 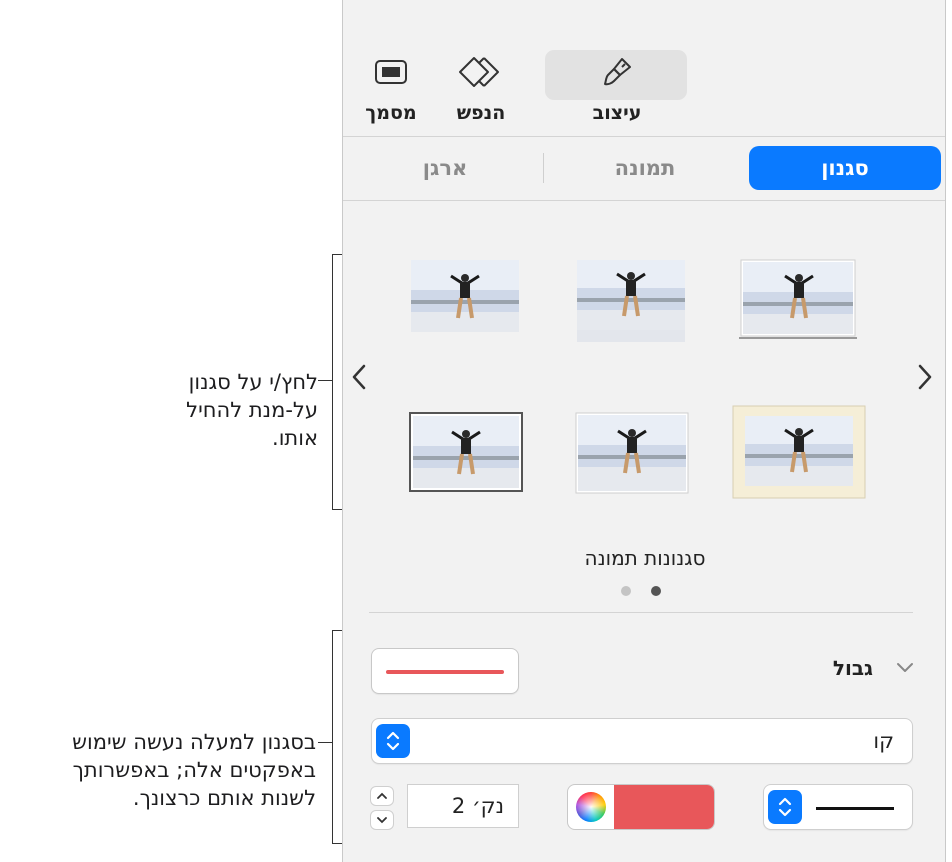 I want to click on callout-leader-top, so click(x=325, y=380).